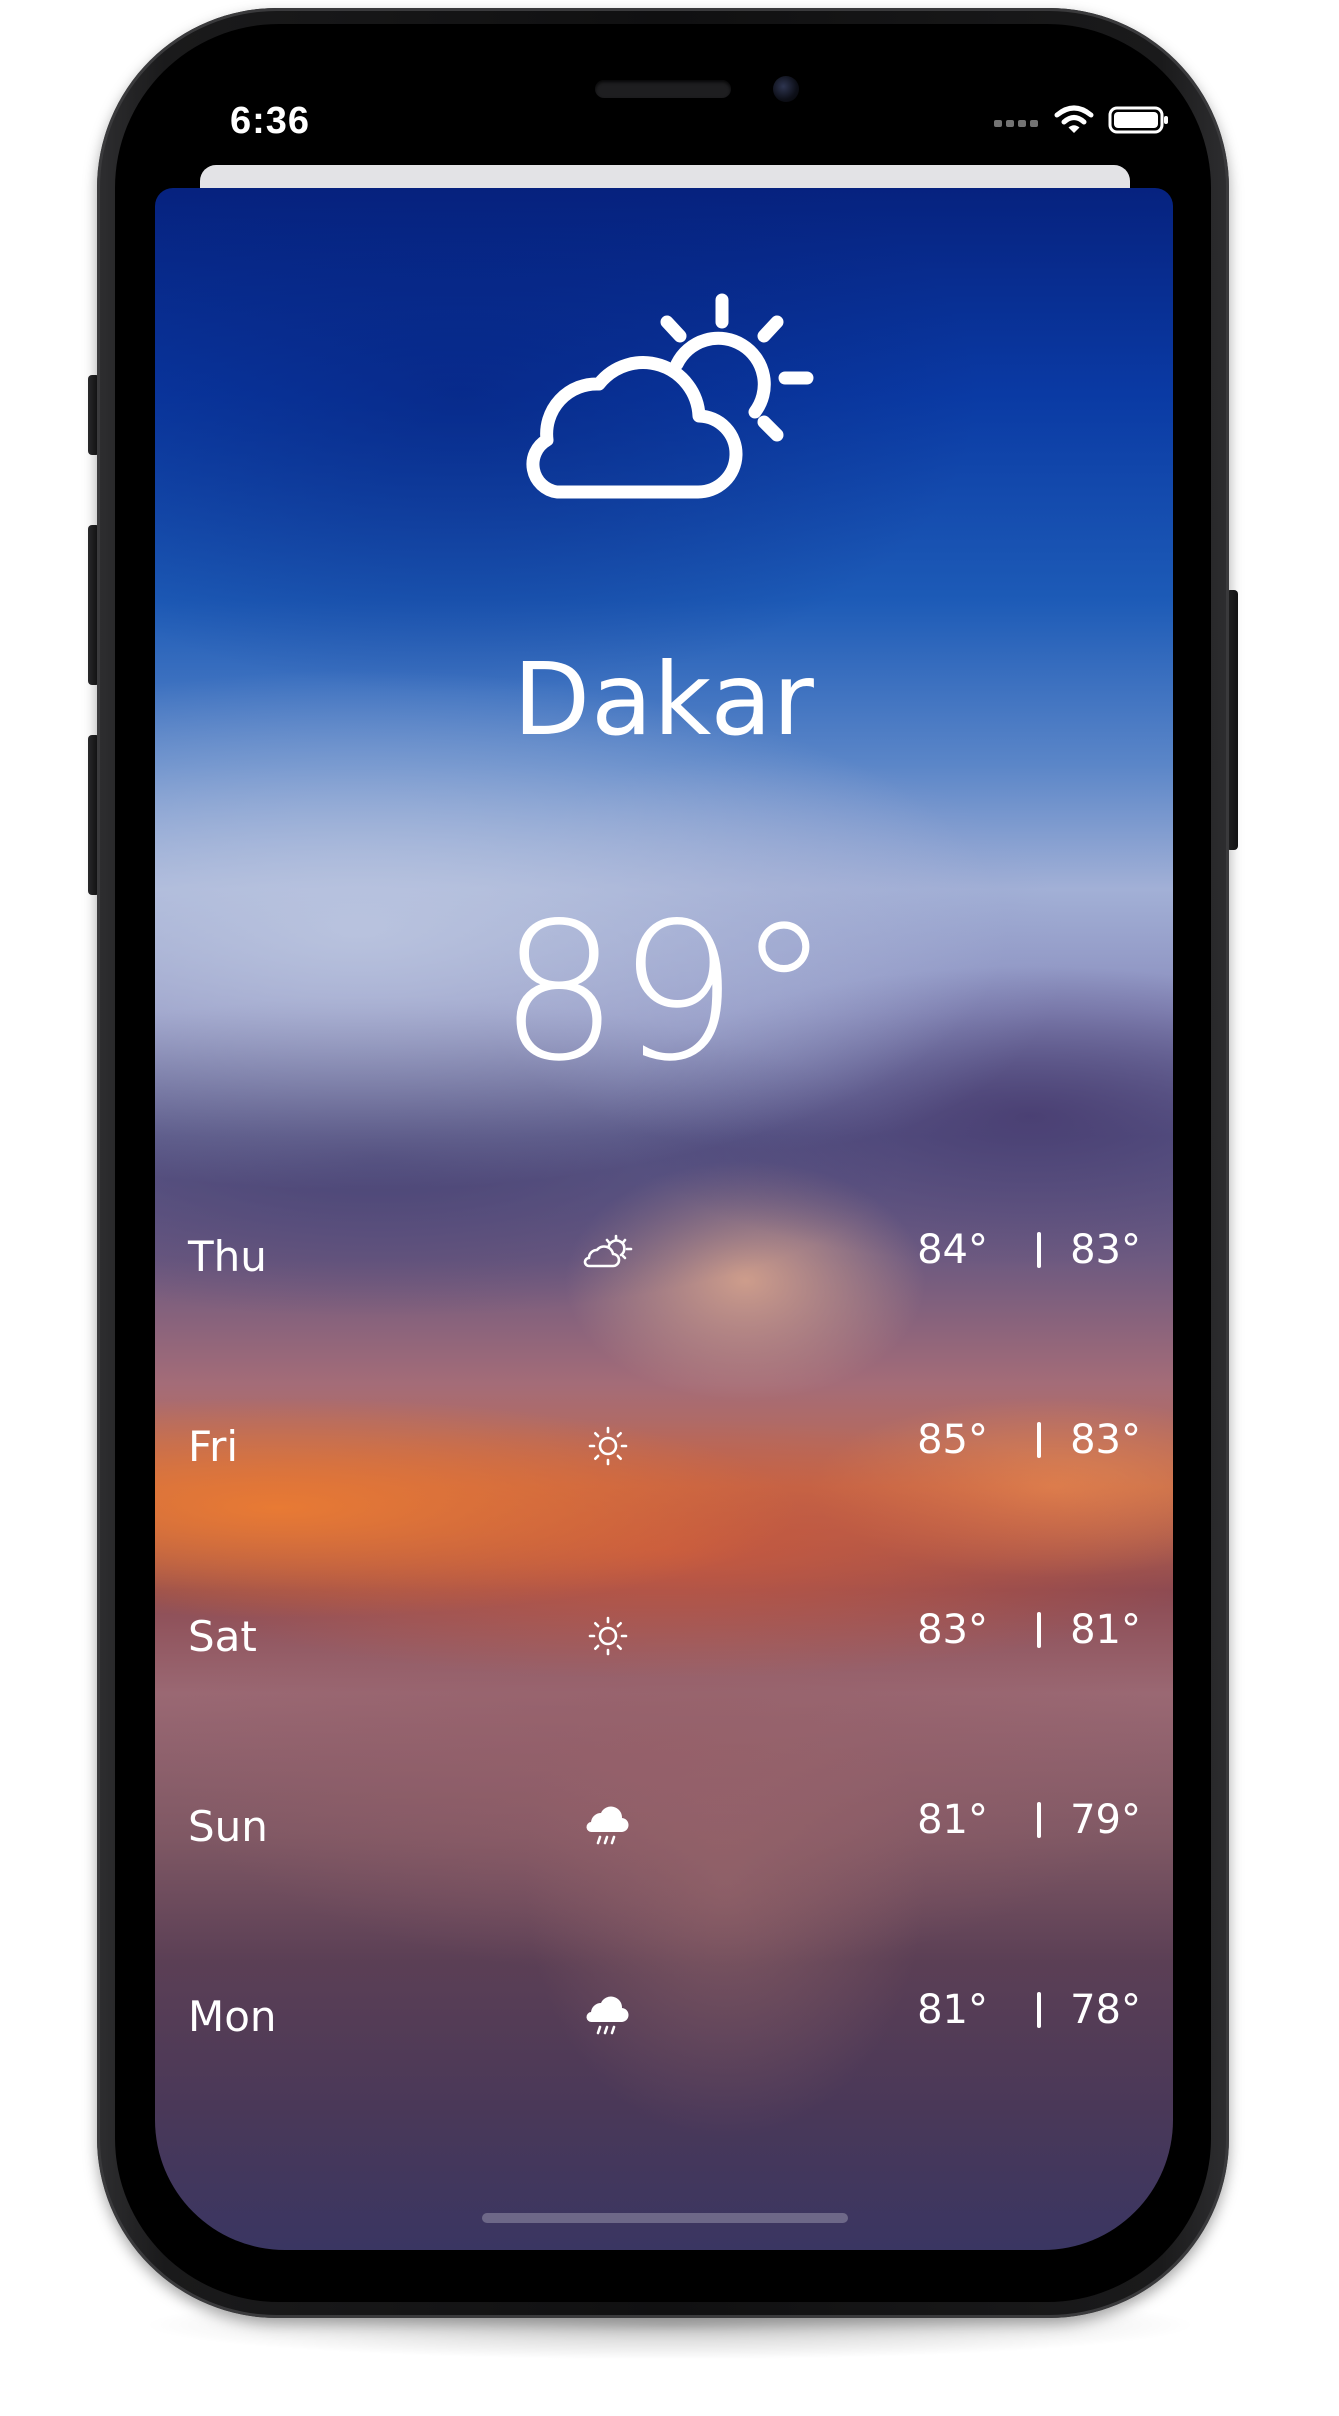 This screenshot has height=2416, width=1339. What do you see at coordinates (1105, 1820) in the screenshot?
I see `forecast-low: 79°` at bounding box center [1105, 1820].